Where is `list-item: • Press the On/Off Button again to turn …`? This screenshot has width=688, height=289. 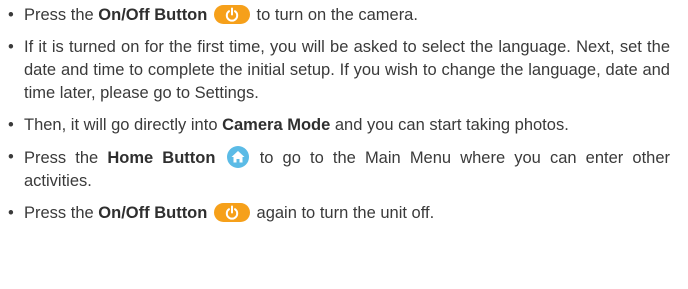
list-item: • Press the On/Off Button again to turn … is located at coordinates (339, 213).